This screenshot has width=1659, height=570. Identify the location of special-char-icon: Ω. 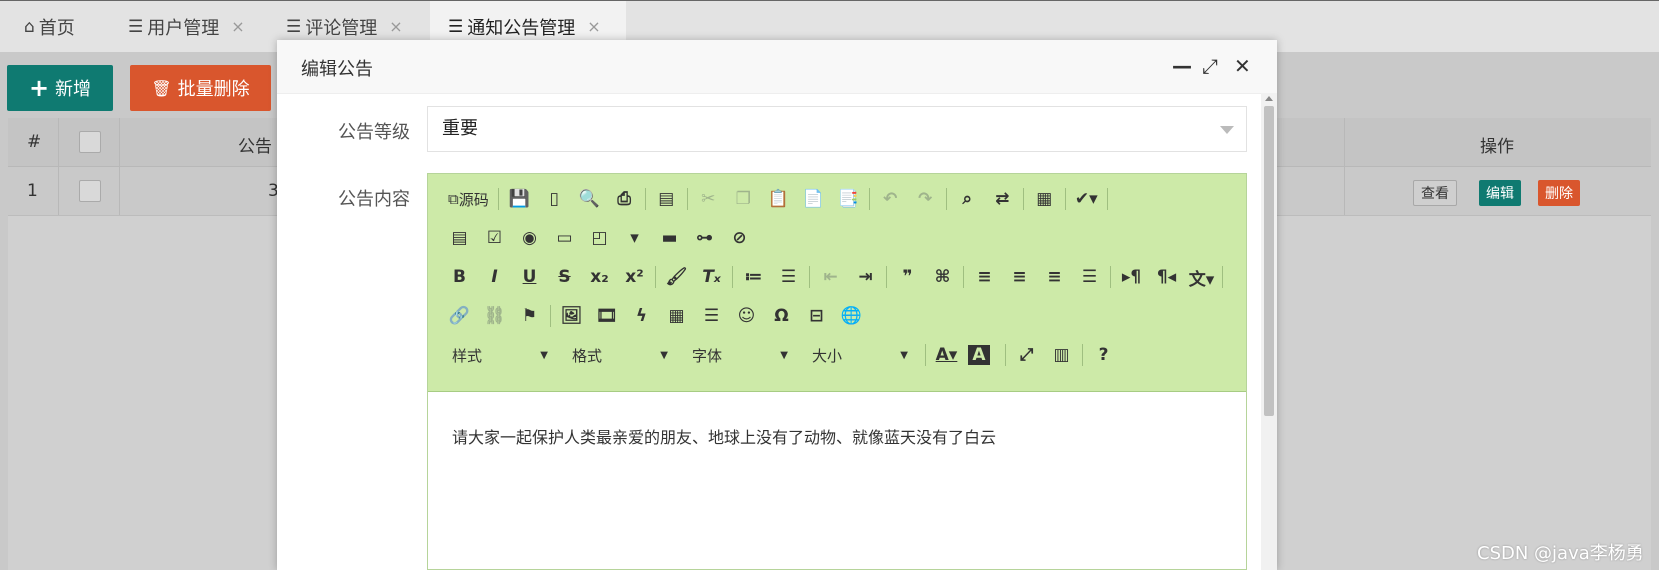
(781, 316).